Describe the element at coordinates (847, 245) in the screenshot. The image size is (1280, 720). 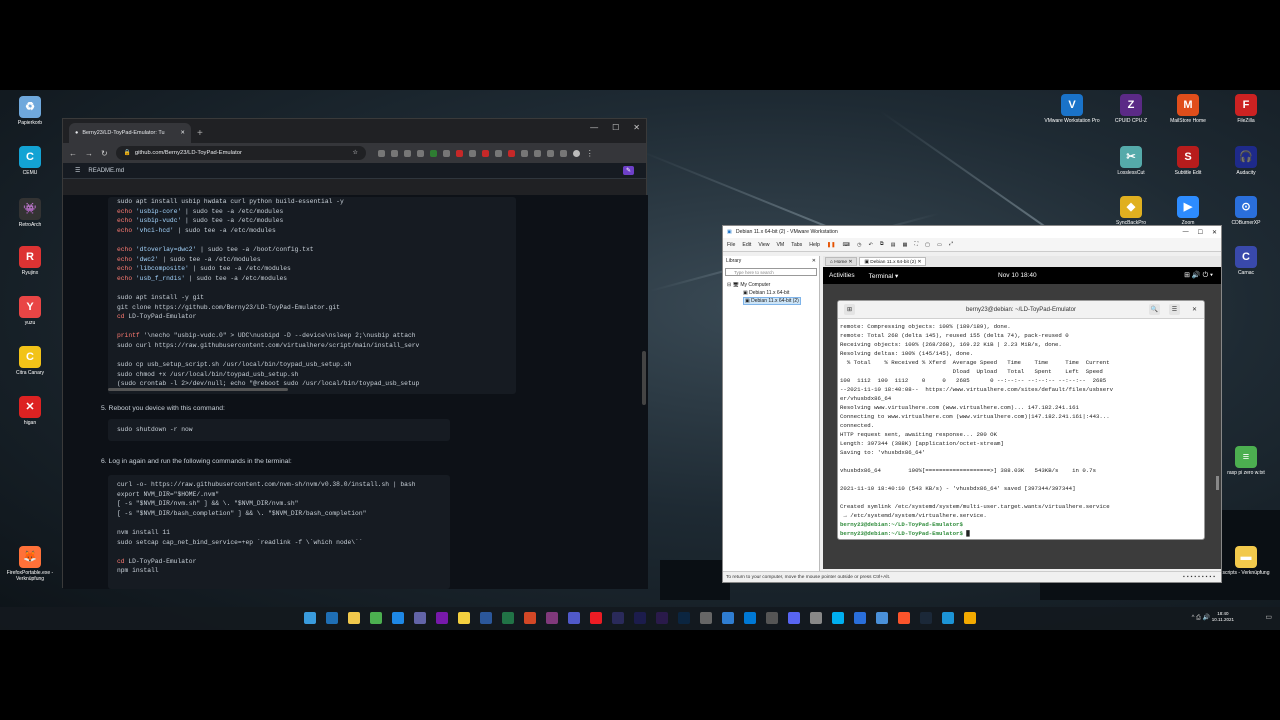
I see `send-ctrl-alt-del-icon: ⌨` at that location.